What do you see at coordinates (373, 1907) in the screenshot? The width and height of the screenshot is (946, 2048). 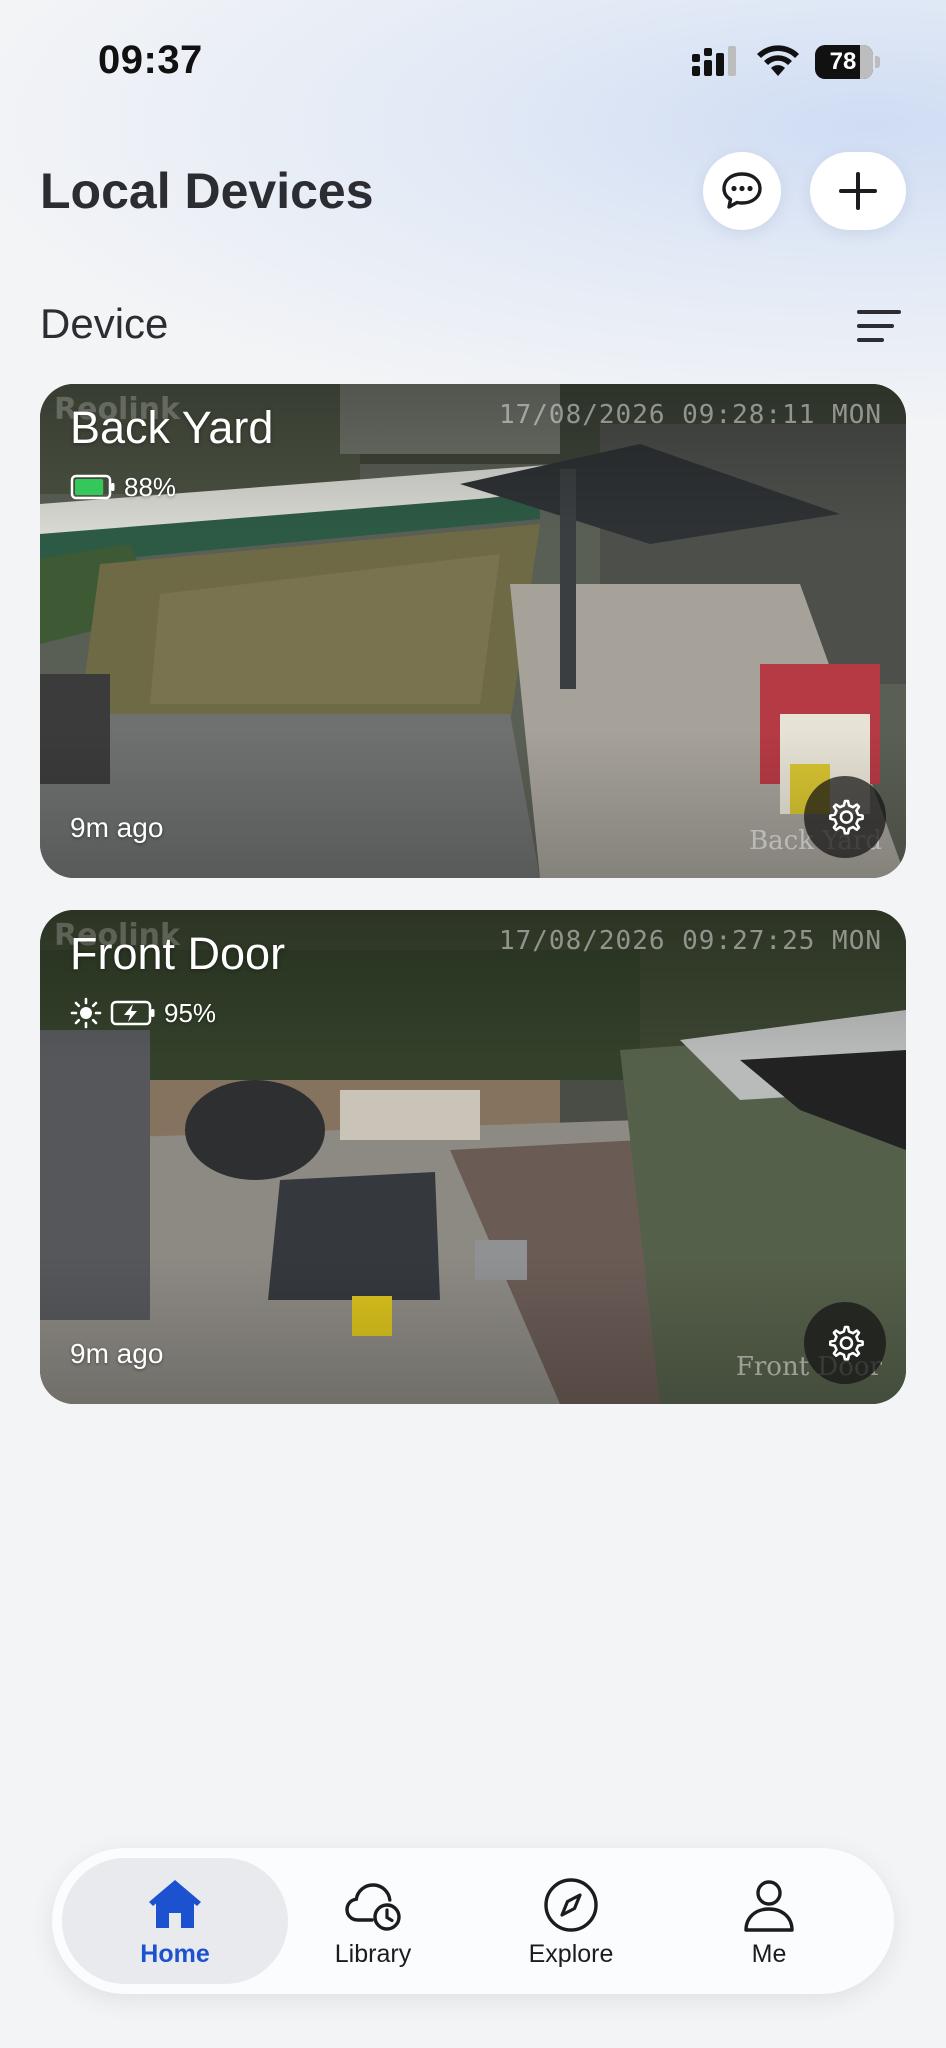 I see `cloud-clock-icon` at bounding box center [373, 1907].